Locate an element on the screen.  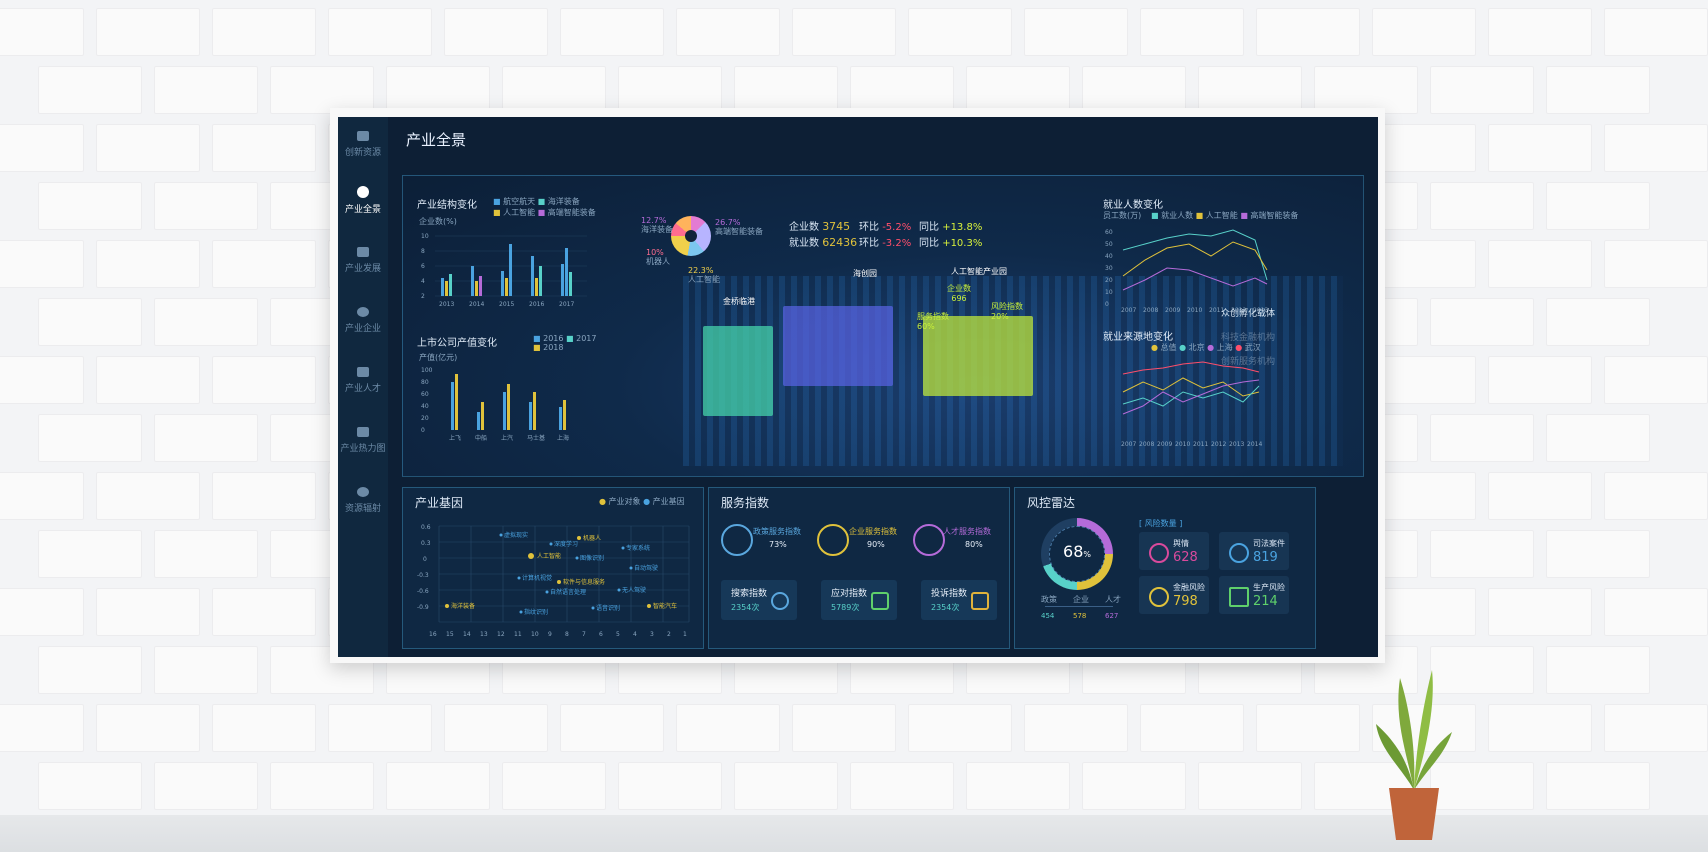
index-label: 政策服务指数 is located at coordinates (777, 531).